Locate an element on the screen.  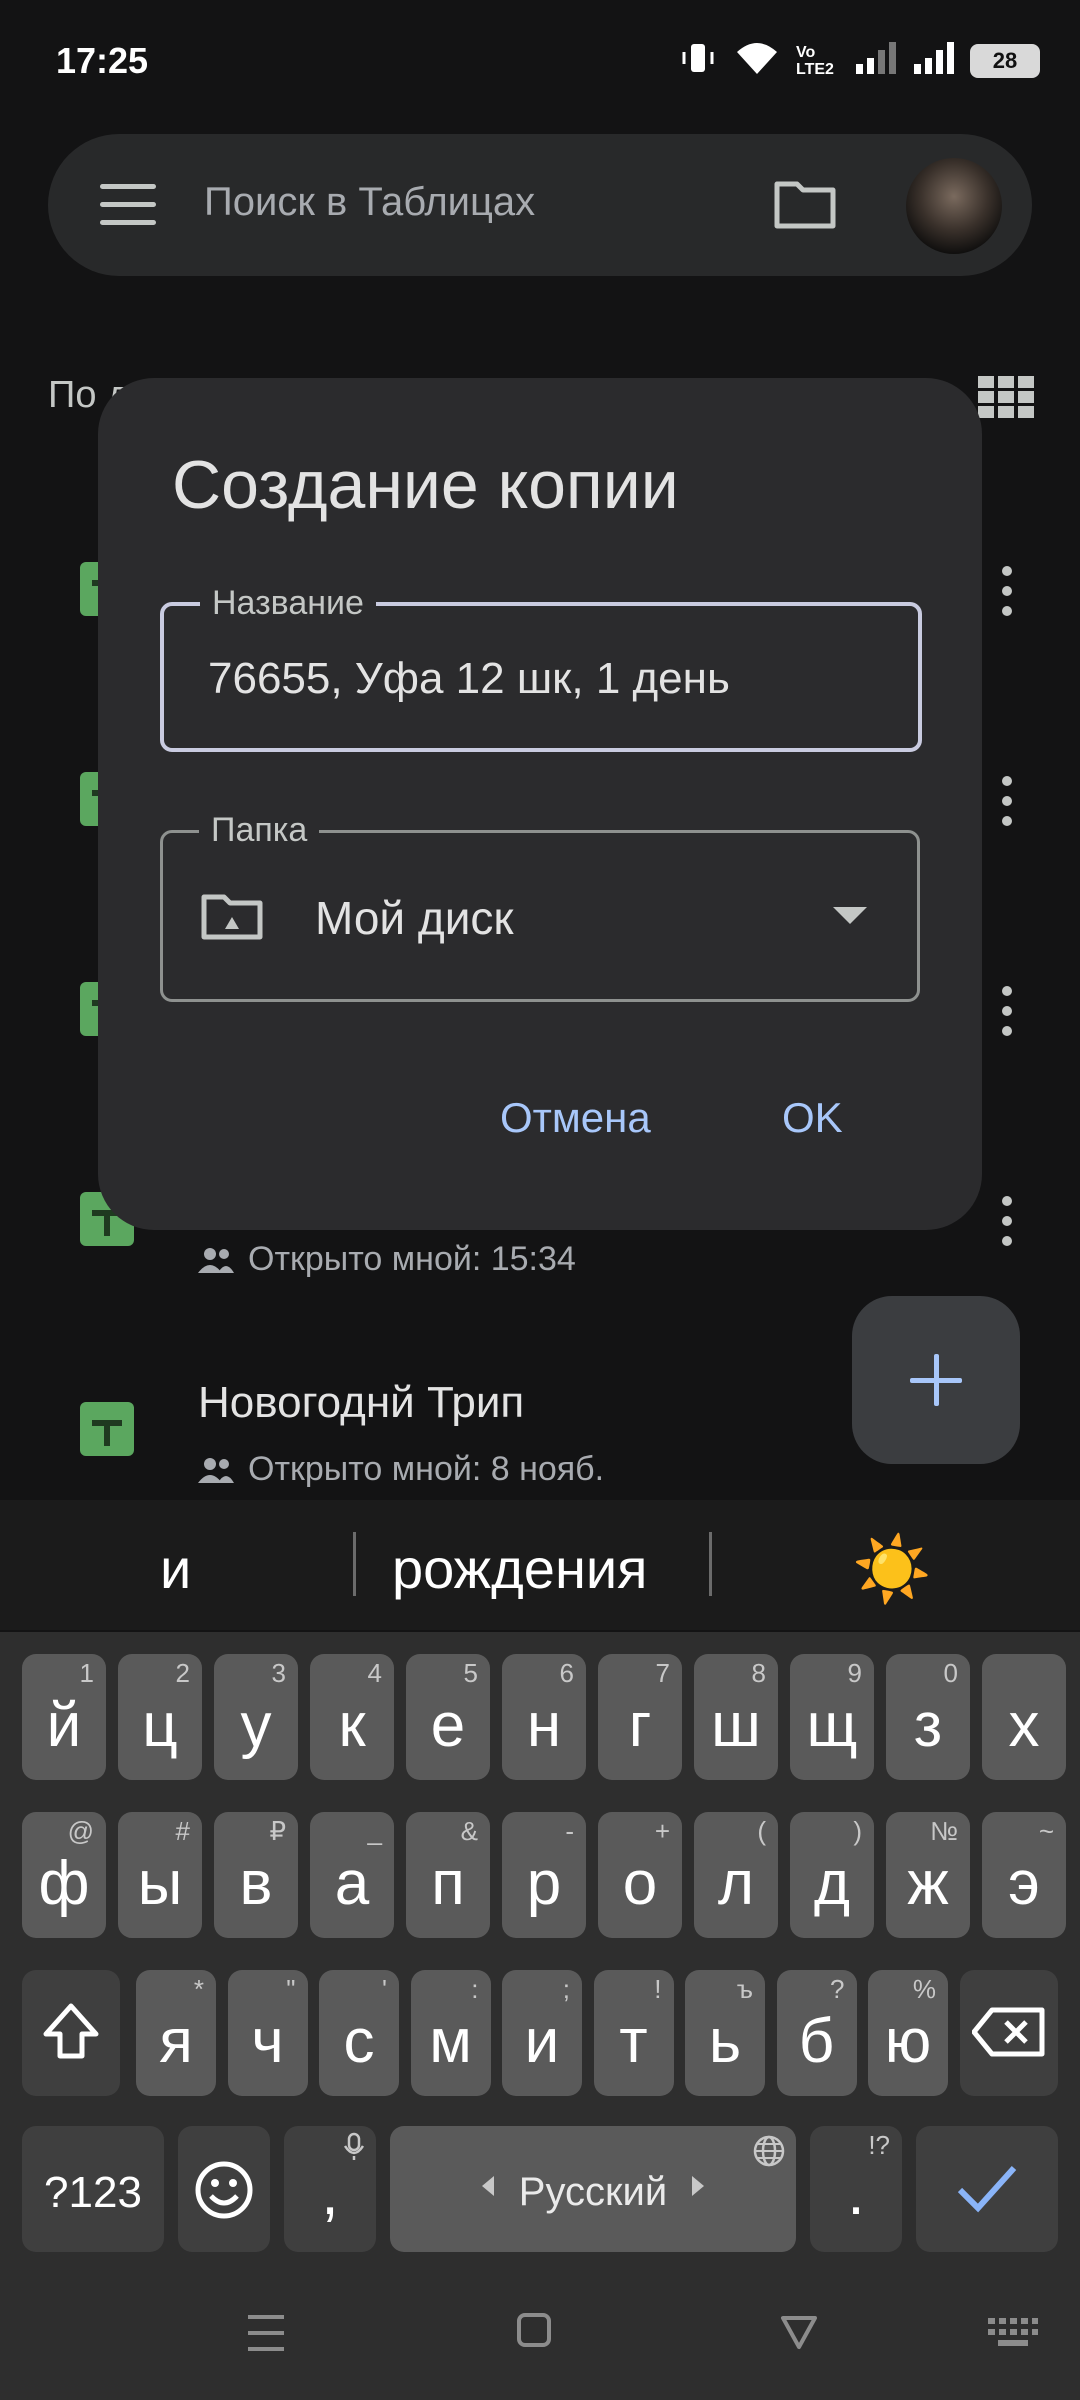
dropdown-arrow-icon is located at coordinates (850, 915).